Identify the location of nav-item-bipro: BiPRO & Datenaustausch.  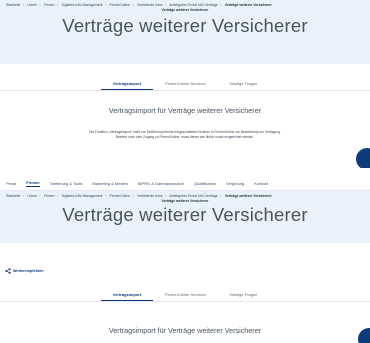
(161, 183).